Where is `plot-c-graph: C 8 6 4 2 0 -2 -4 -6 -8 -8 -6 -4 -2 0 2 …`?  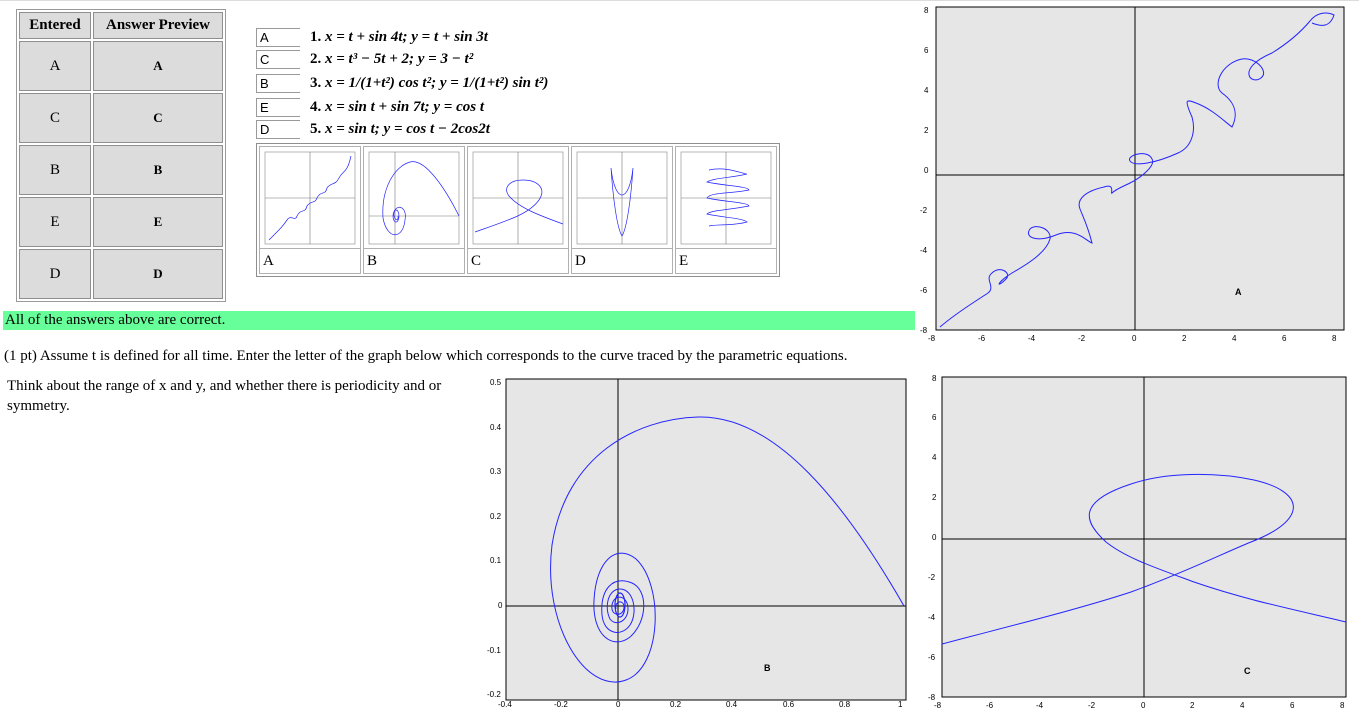
plot-c-graph: C 8 6 4 2 0 -2 -4 -6 -8 -8 -6 -4 -2 0 2 … is located at coordinates (1137, 542).